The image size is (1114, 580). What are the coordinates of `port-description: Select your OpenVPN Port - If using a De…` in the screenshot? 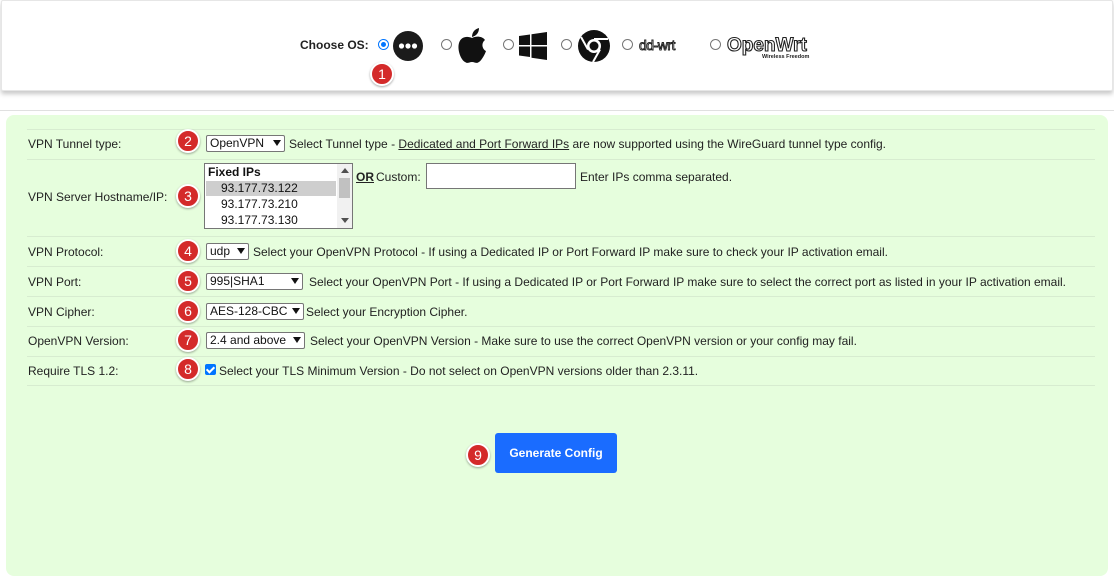 It's located at (688, 282).